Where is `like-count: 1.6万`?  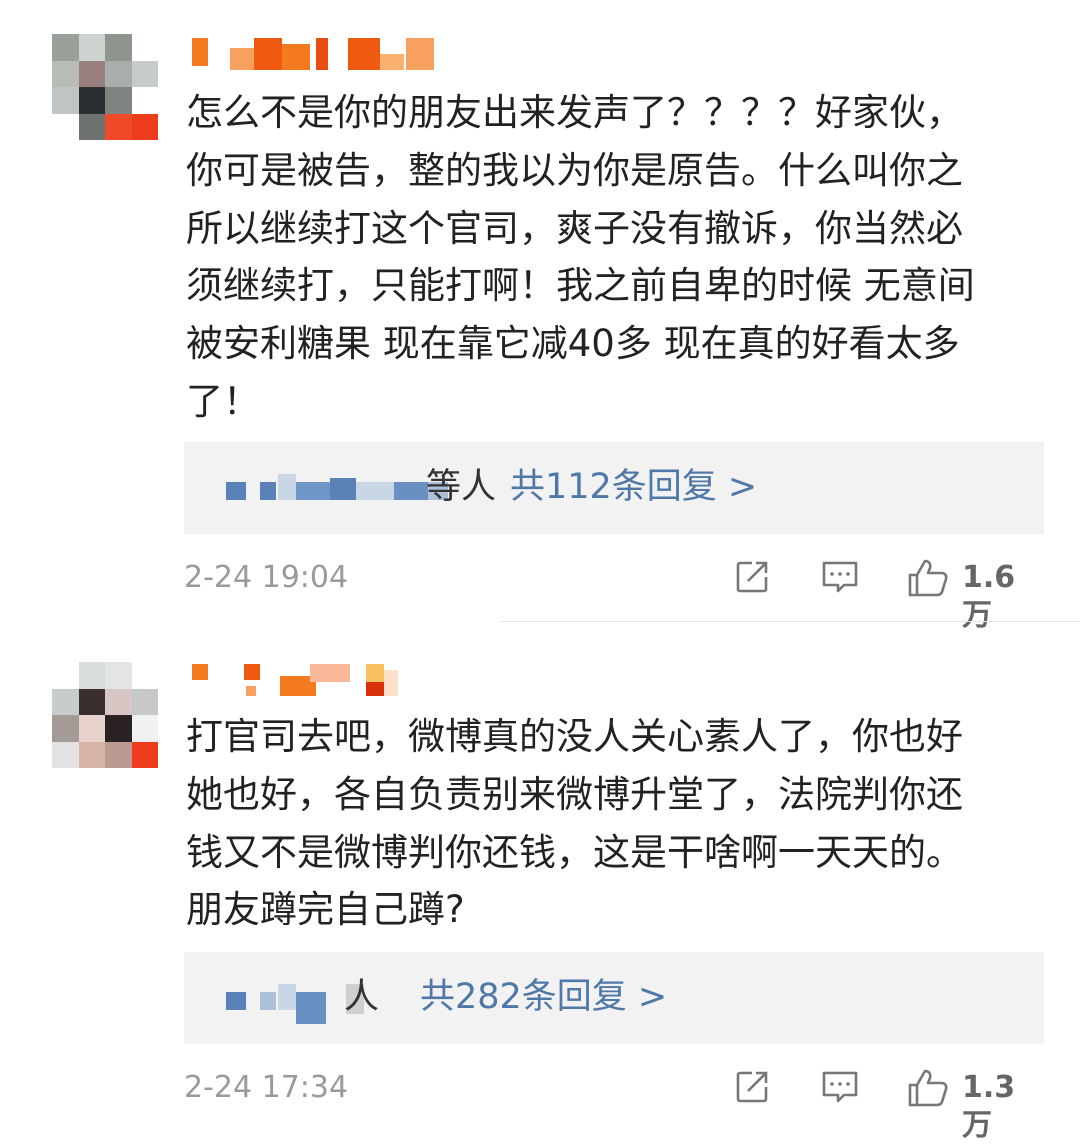
like-count: 1.6万 is located at coordinates (989, 596).